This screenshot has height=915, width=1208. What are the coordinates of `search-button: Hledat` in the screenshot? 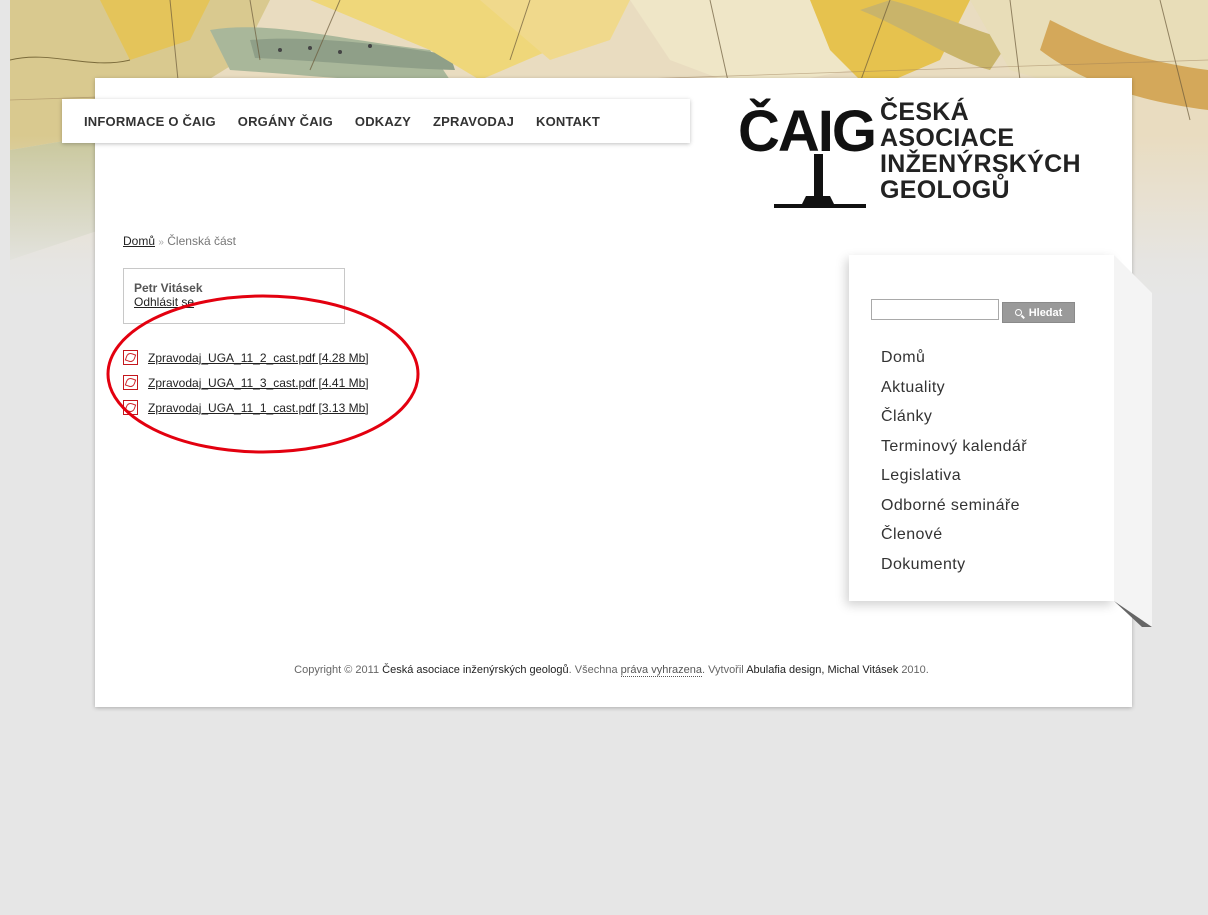 It's located at (1038, 312).